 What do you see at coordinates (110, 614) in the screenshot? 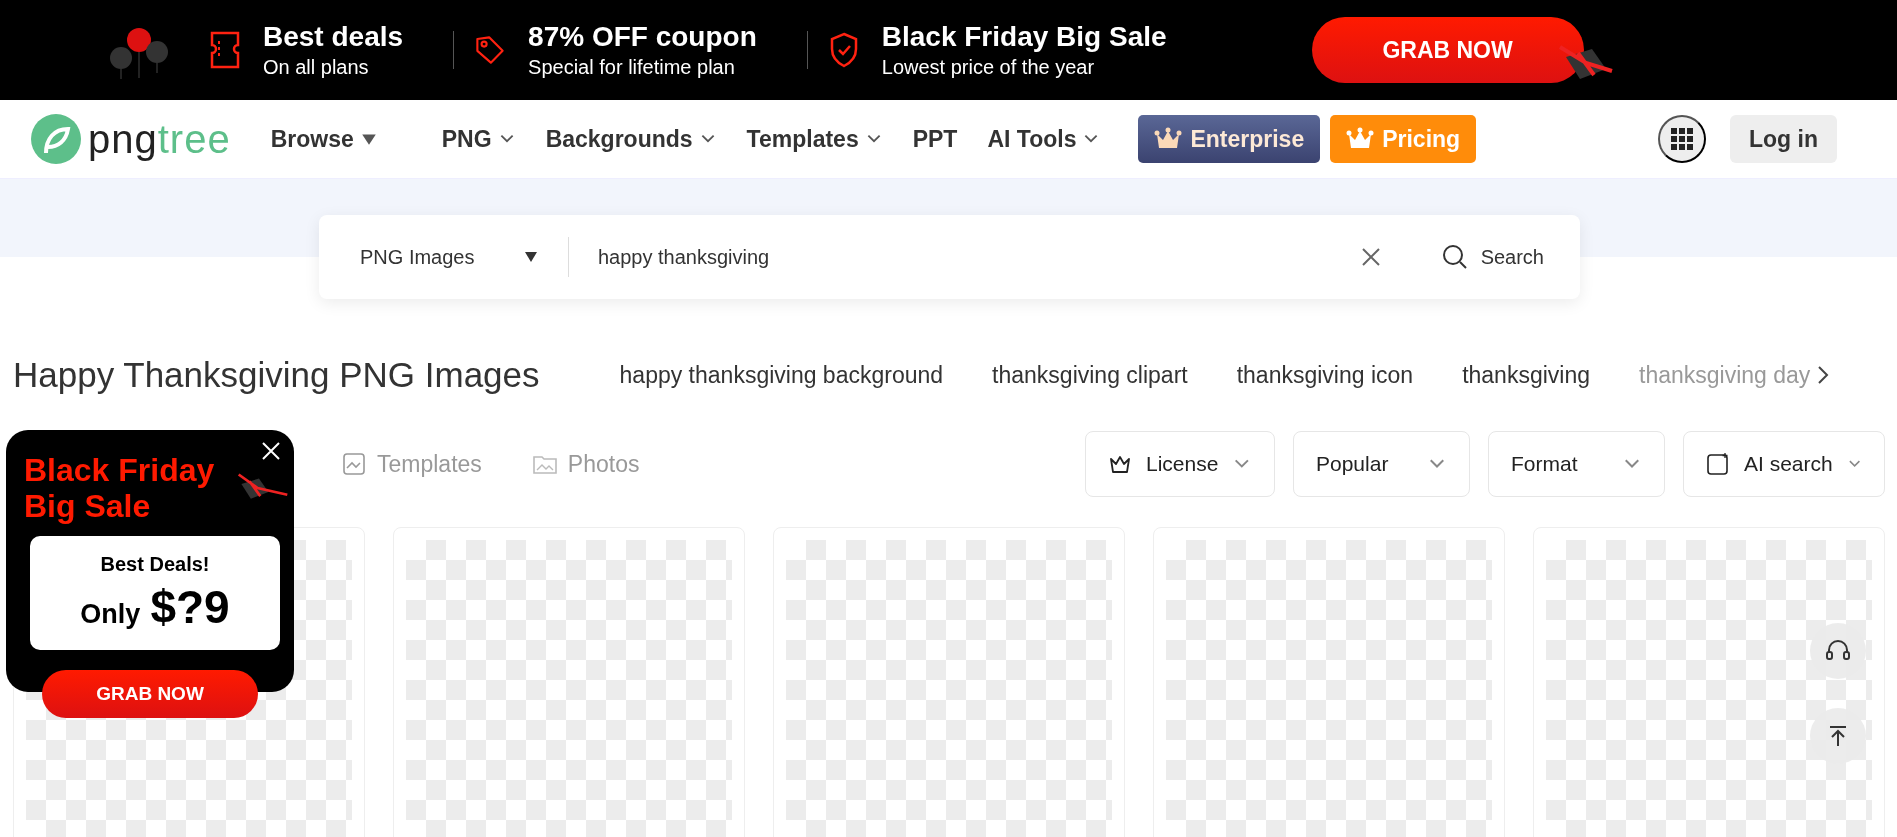
I see `price-prefix: Only` at bounding box center [110, 614].